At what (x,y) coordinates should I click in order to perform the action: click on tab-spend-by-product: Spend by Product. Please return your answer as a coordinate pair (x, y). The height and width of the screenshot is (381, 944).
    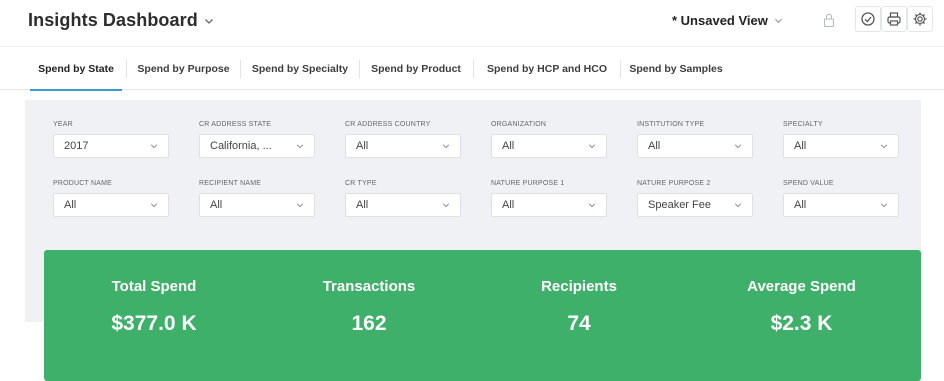
    Looking at the image, I should click on (416, 68).